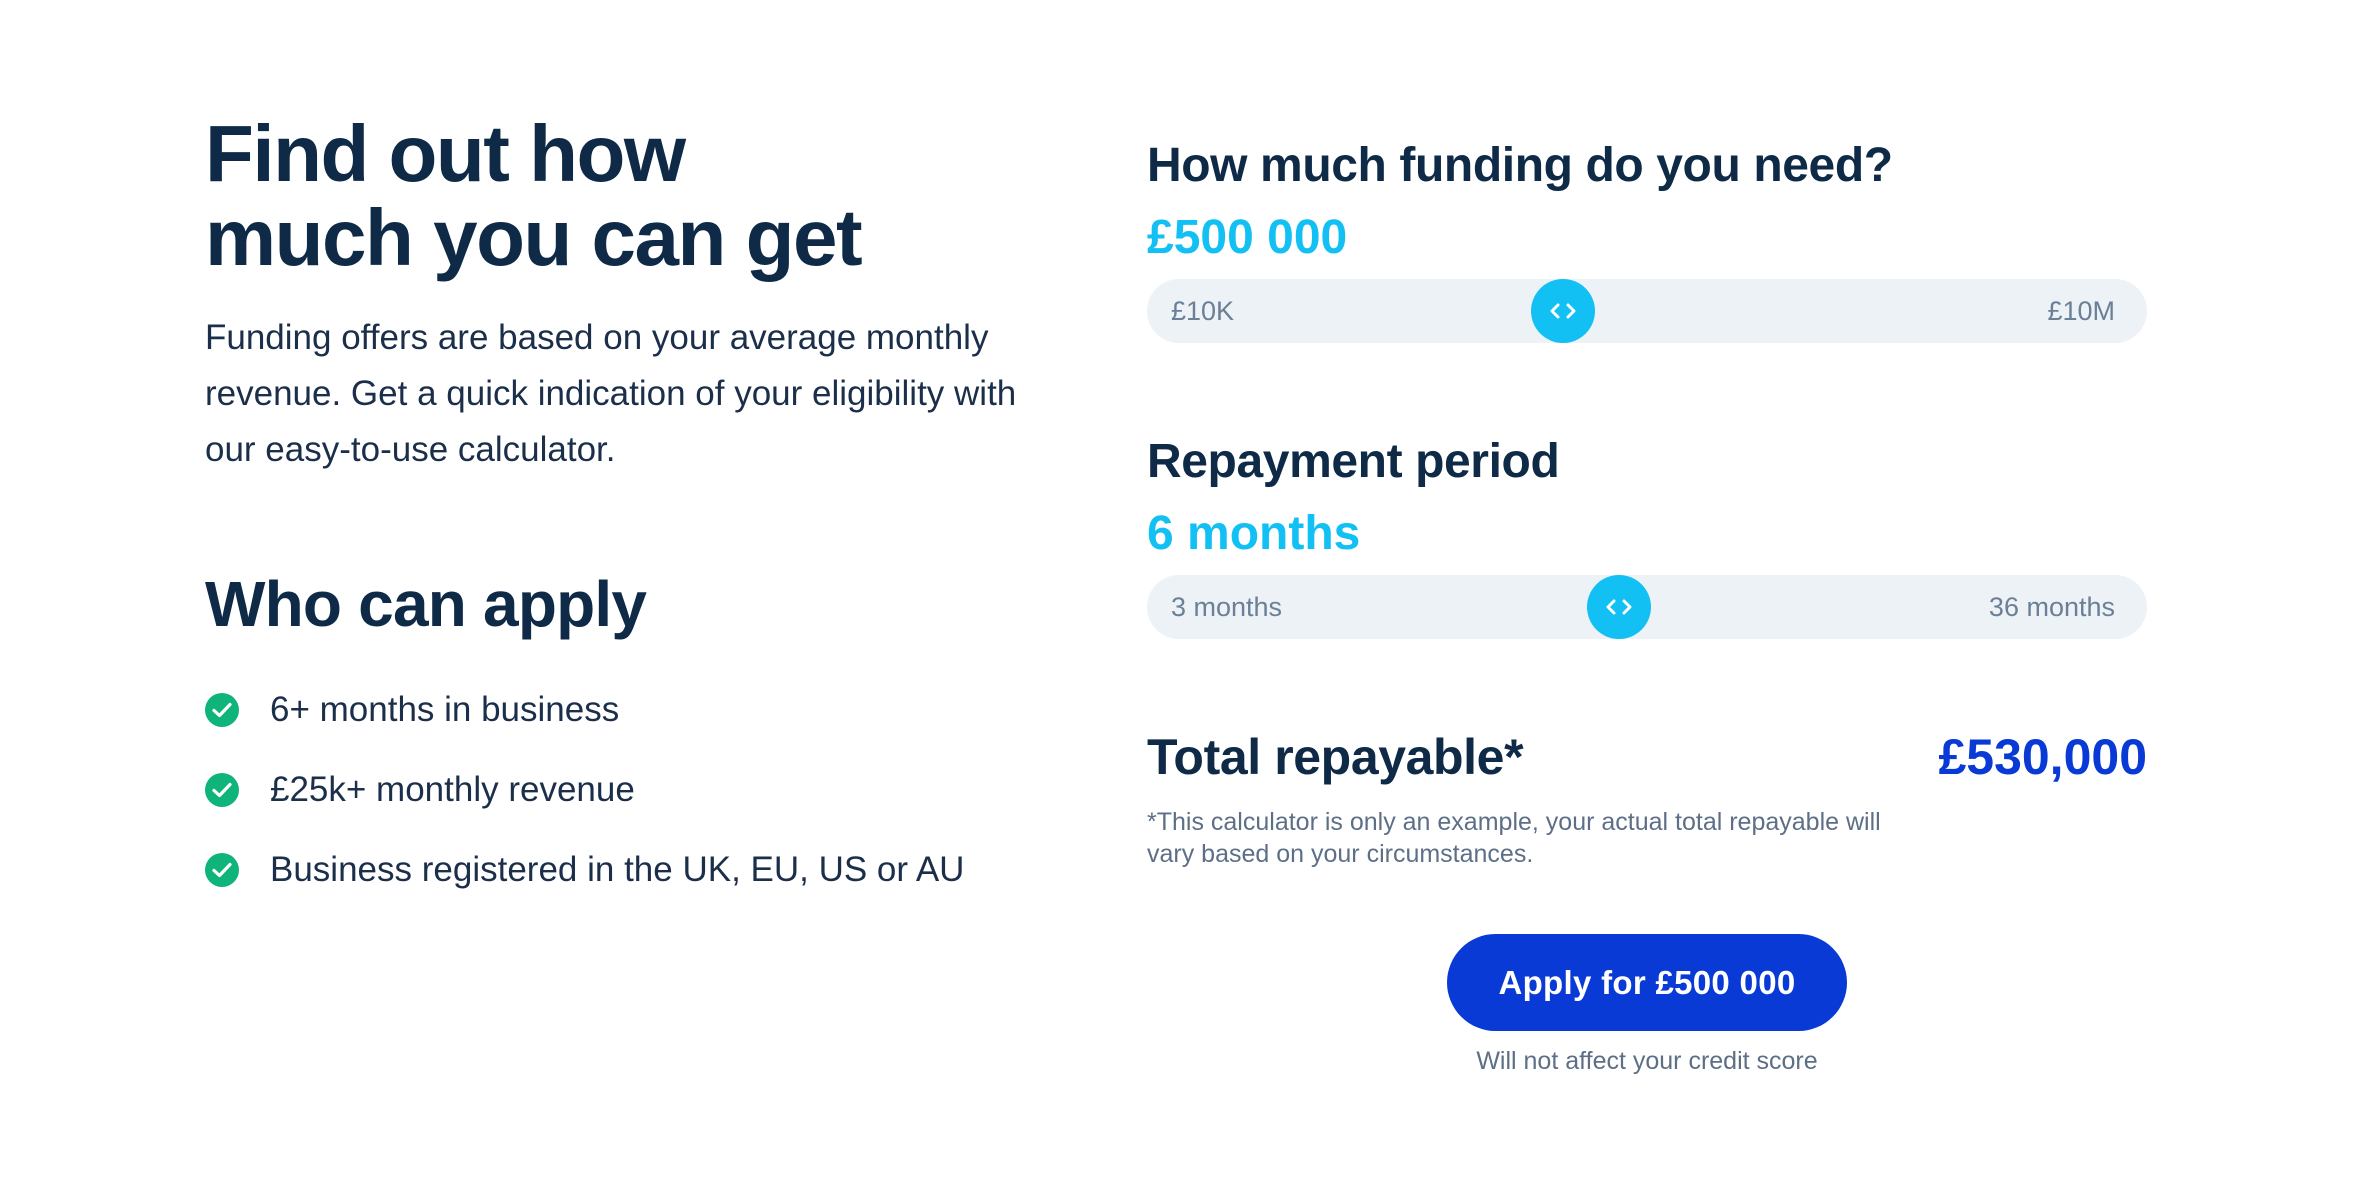 The image size is (2354, 1192). What do you see at coordinates (1647, 311) in the screenshot?
I see `funding-slider: £10K £10M` at bounding box center [1647, 311].